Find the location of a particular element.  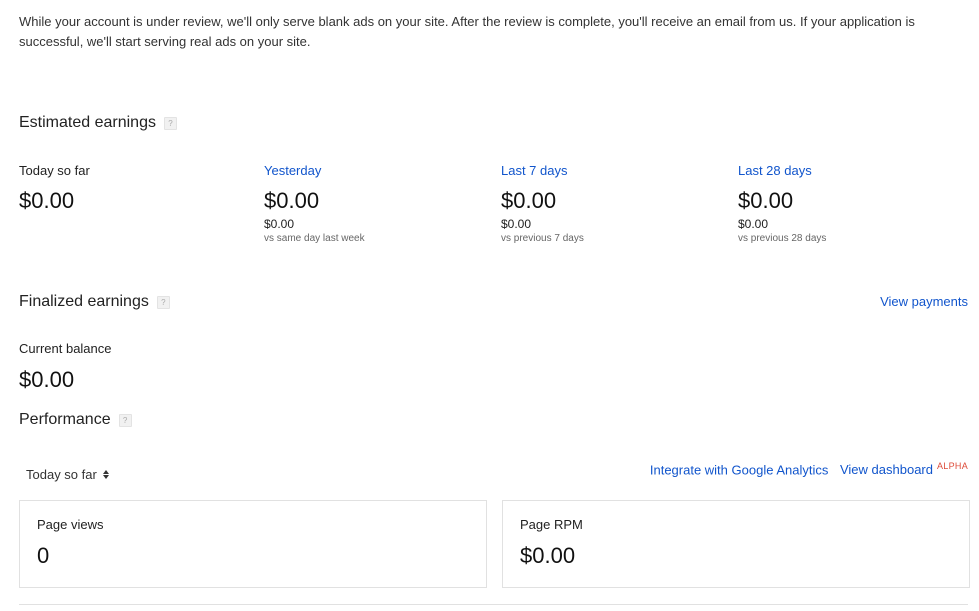

integrate-analytics-link: Integrate with Google Analytics is located at coordinates (739, 469).